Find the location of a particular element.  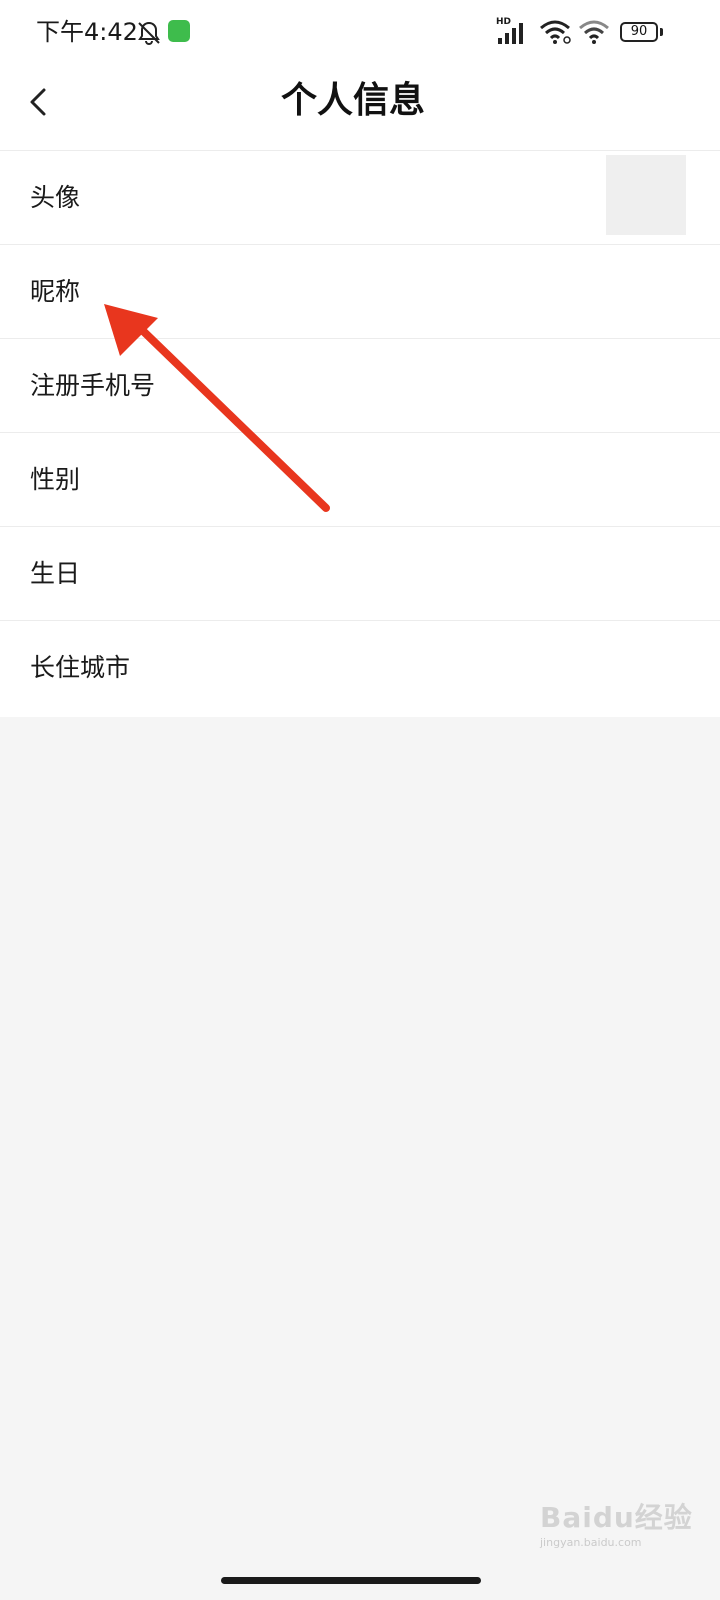

signal-icon is located at coordinates (510, 33).